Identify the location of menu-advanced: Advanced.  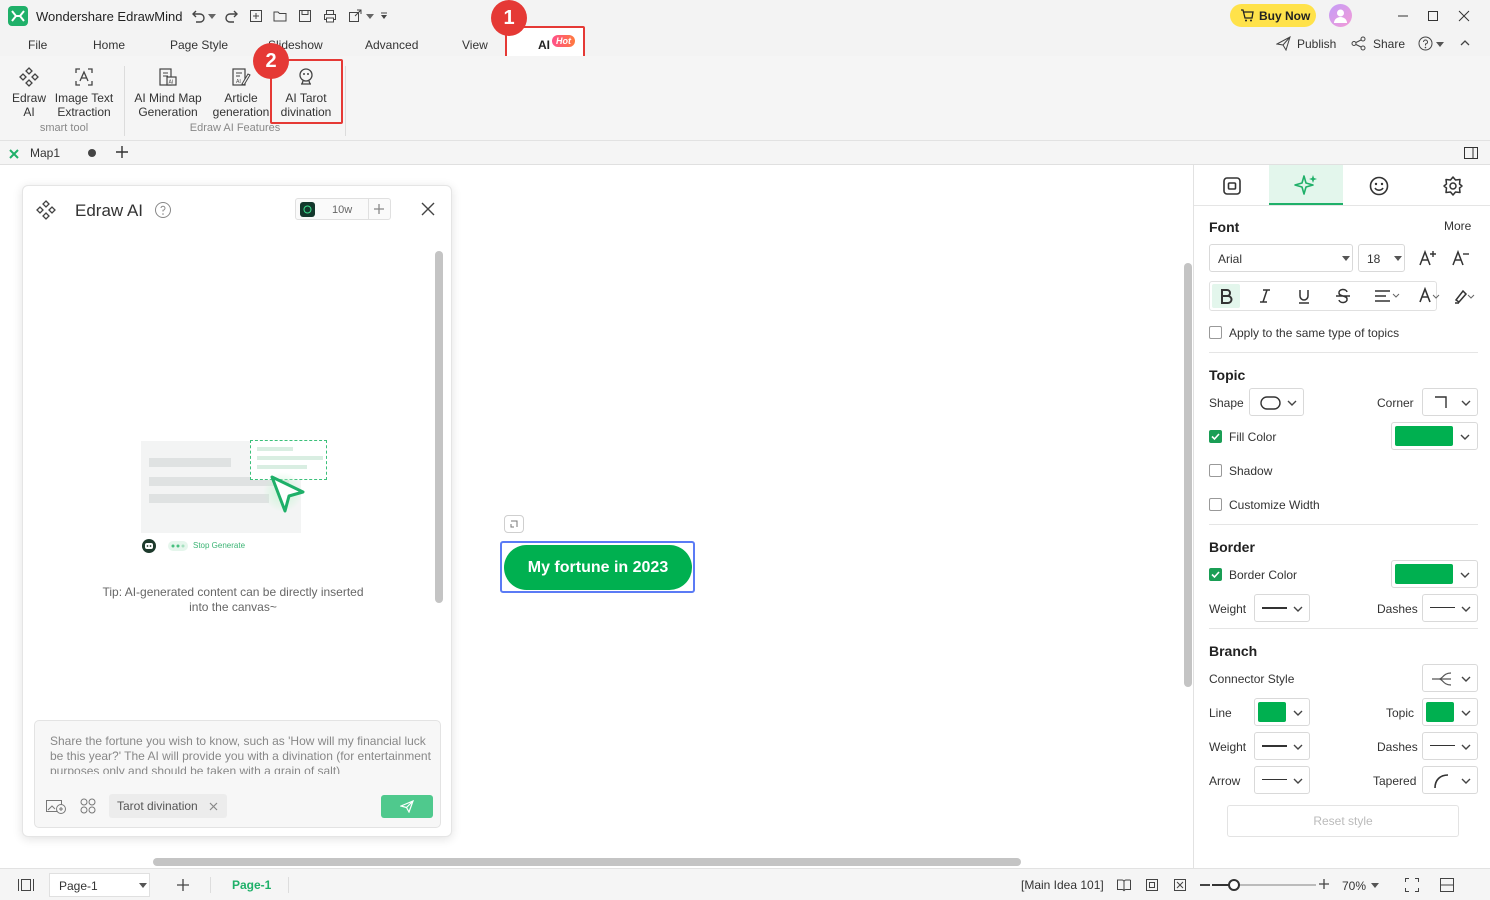
(391, 45).